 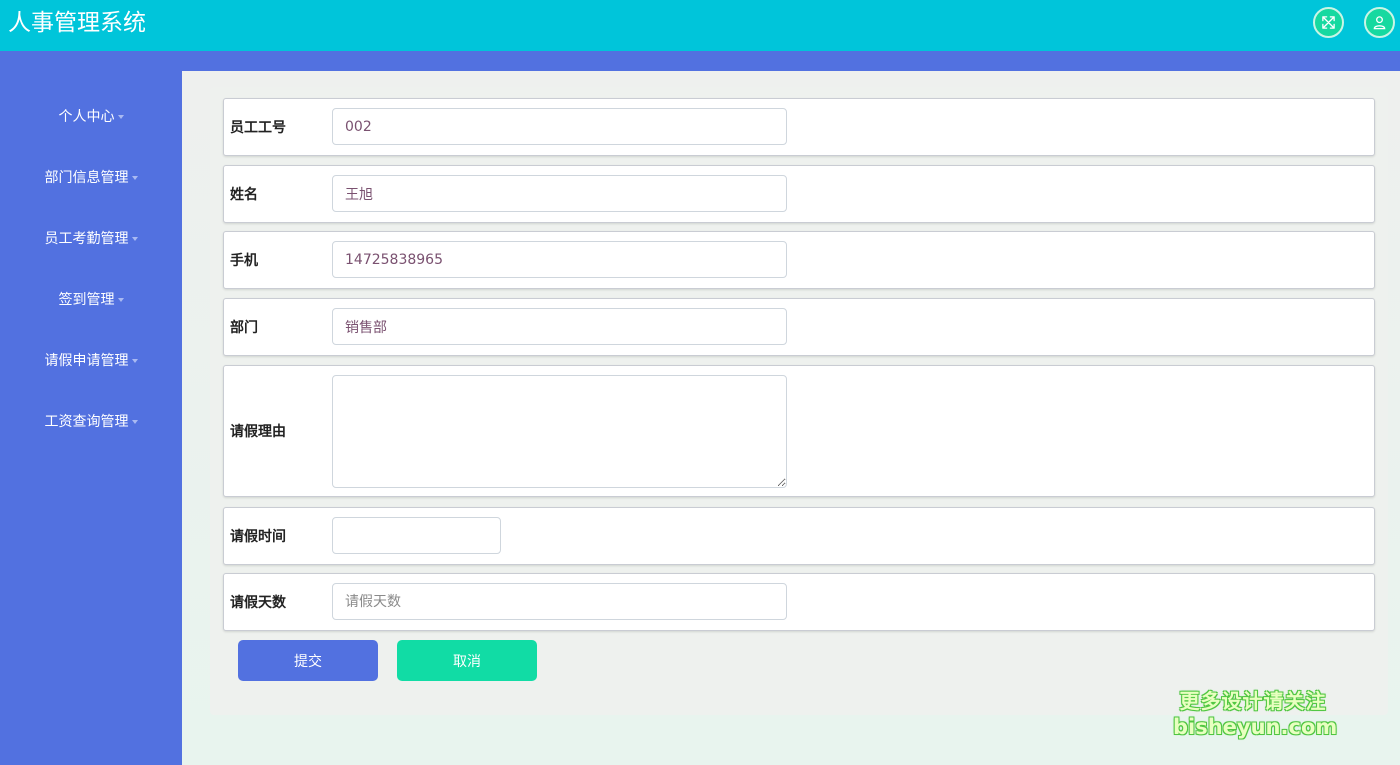 I want to click on app-title: 人事管理系统, so click(x=77, y=23).